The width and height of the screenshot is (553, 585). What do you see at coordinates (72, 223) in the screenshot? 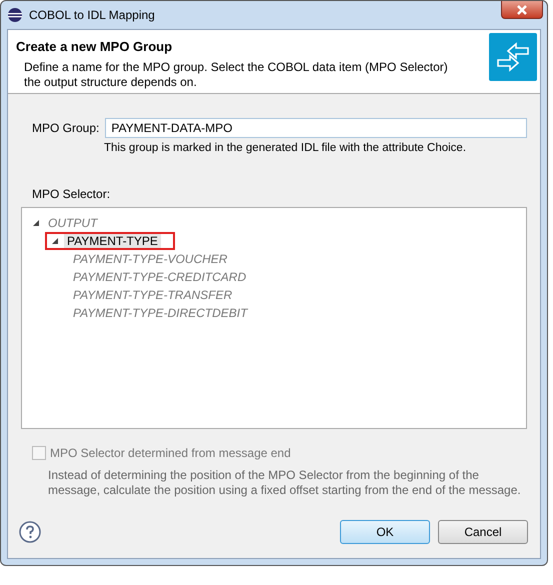
I see `tree-item: OUTPUT` at bounding box center [72, 223].